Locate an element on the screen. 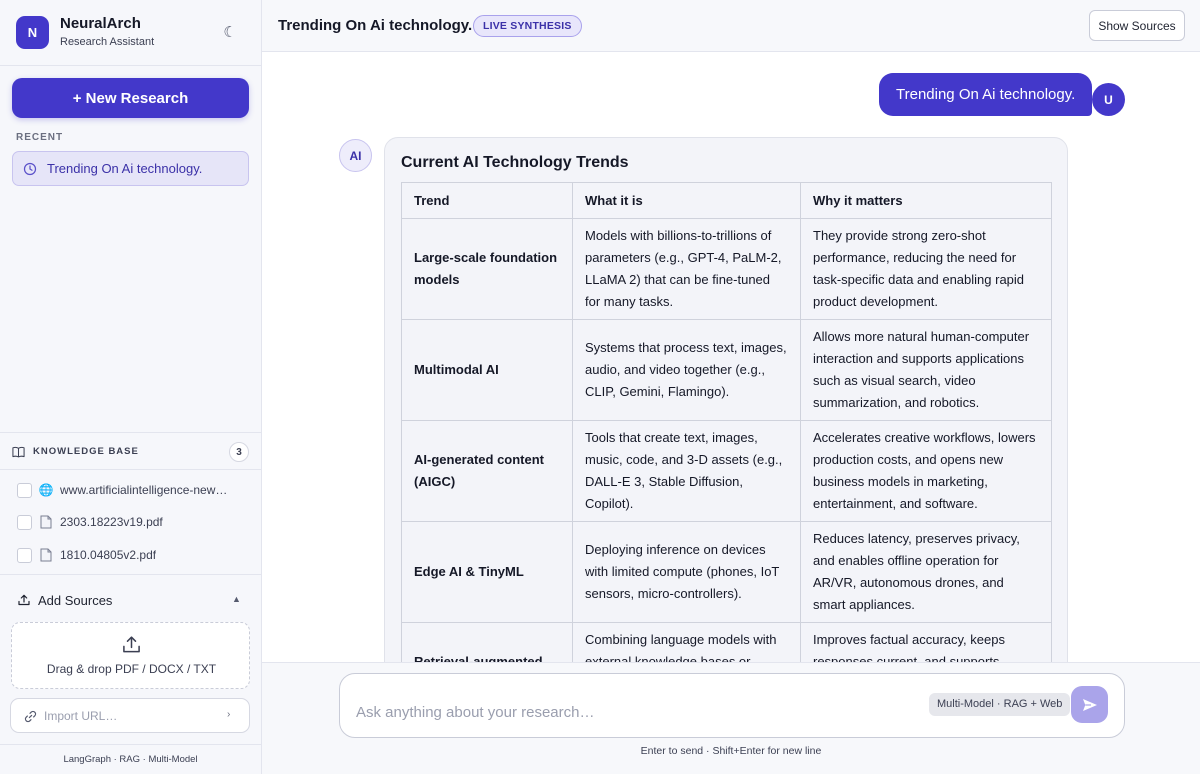 The height and width of the screenshot is (774, 1200). user-message-bubble: Trending On Ai technology. is located at coordinates (986, 94).